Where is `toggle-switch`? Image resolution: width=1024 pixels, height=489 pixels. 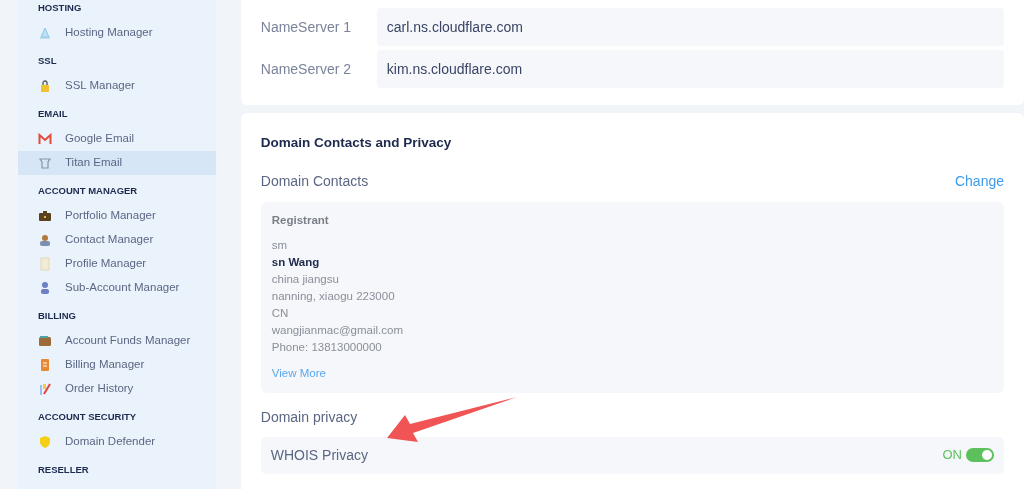 toggle-switch is located at coordinates (980, 455).